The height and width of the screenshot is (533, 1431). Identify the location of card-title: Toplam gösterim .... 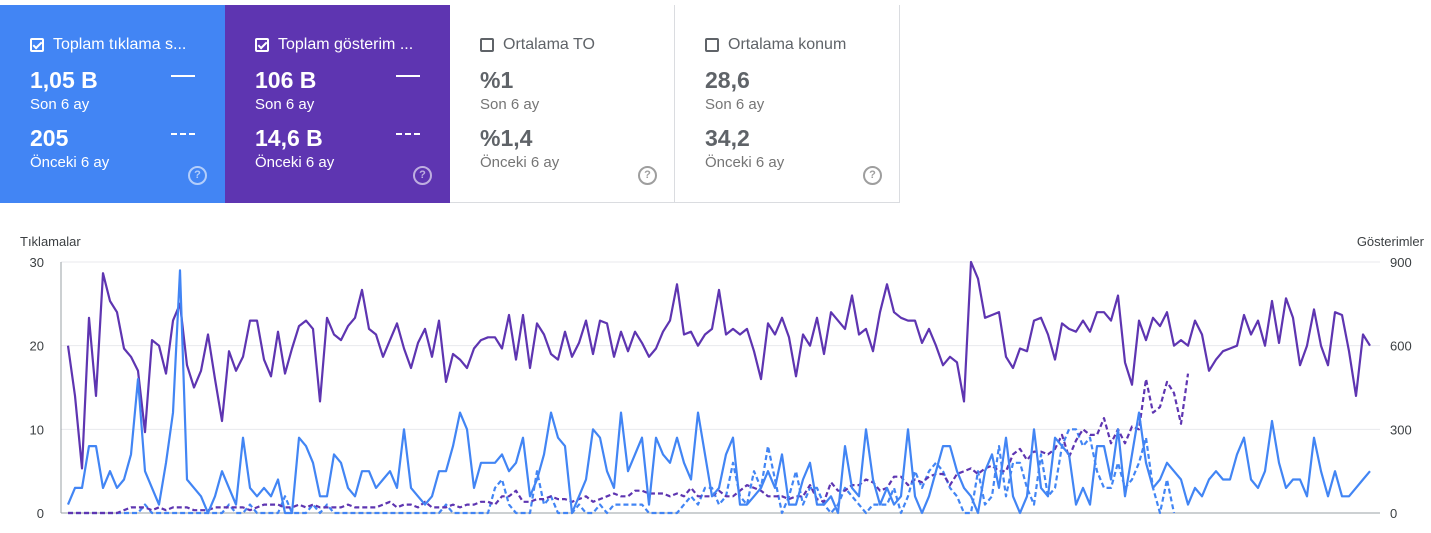
(346, 44).